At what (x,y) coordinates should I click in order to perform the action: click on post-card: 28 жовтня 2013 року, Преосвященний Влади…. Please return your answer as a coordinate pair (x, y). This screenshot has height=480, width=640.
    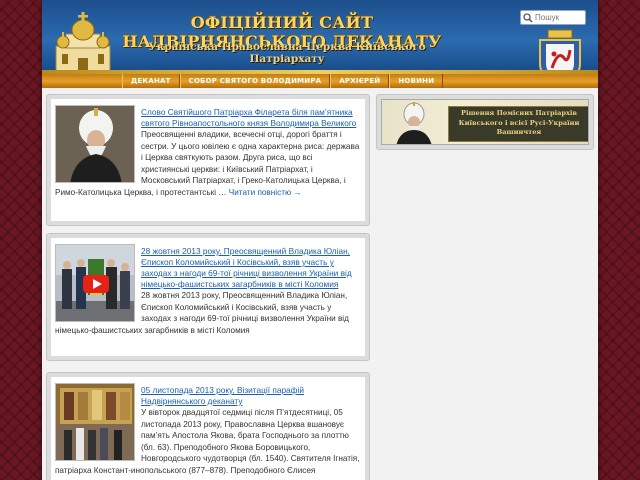
    Looking at the image, I should click on (208, 297).